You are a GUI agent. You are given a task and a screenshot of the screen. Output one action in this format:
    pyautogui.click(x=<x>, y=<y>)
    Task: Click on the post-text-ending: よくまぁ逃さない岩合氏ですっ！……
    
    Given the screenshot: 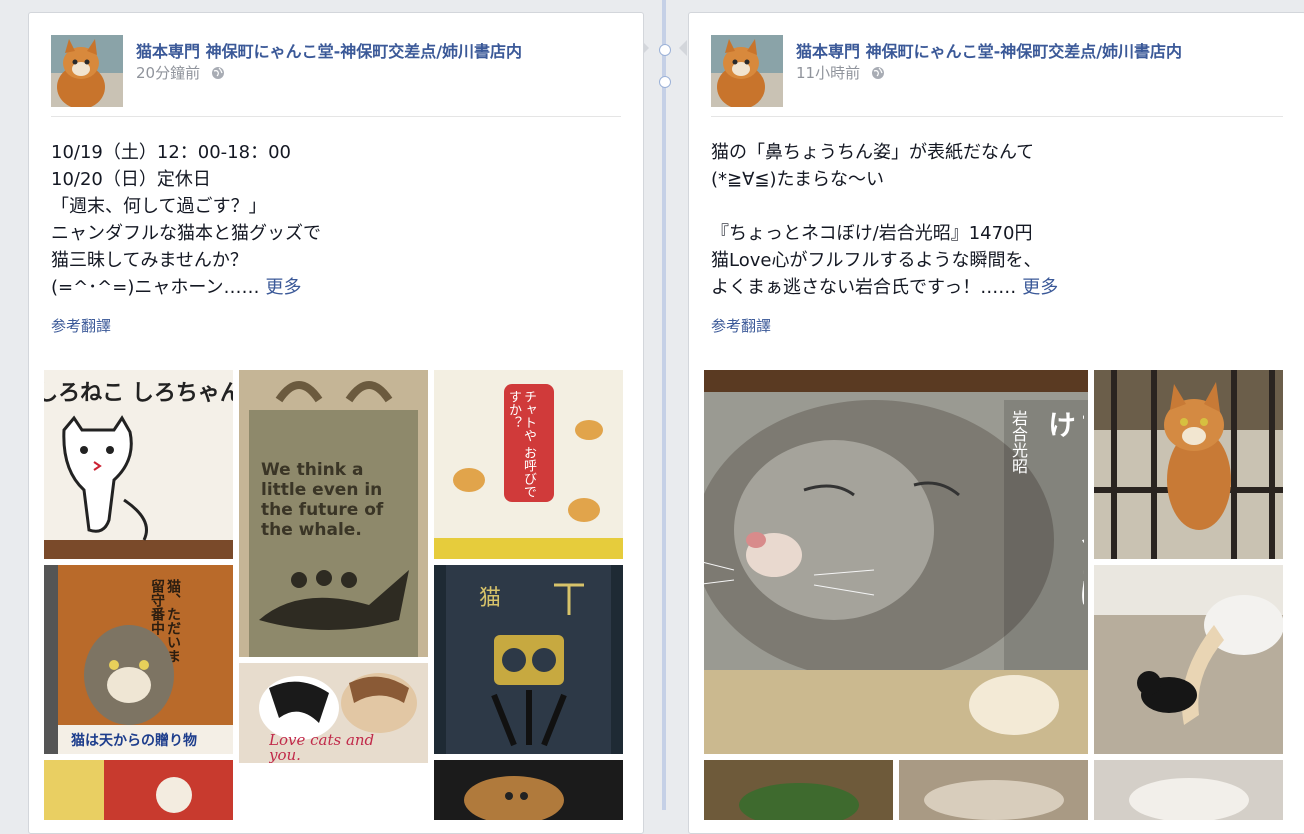 What is the action you would take?
    pyautogui.click(x=864, y=287)
    